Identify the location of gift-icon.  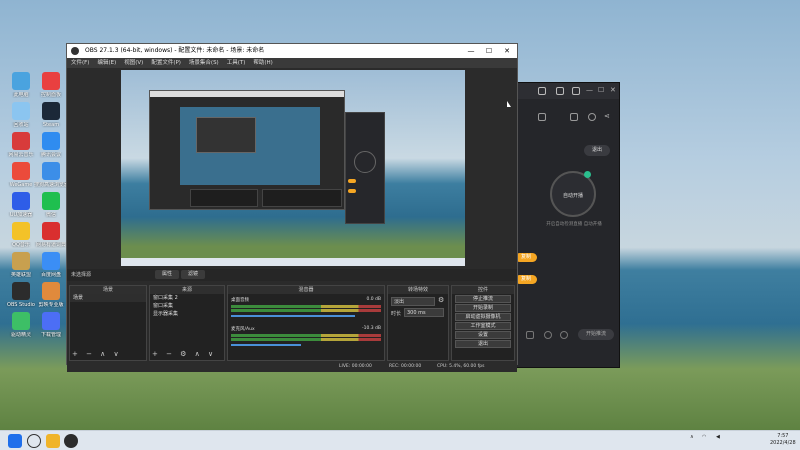
(542, 91).